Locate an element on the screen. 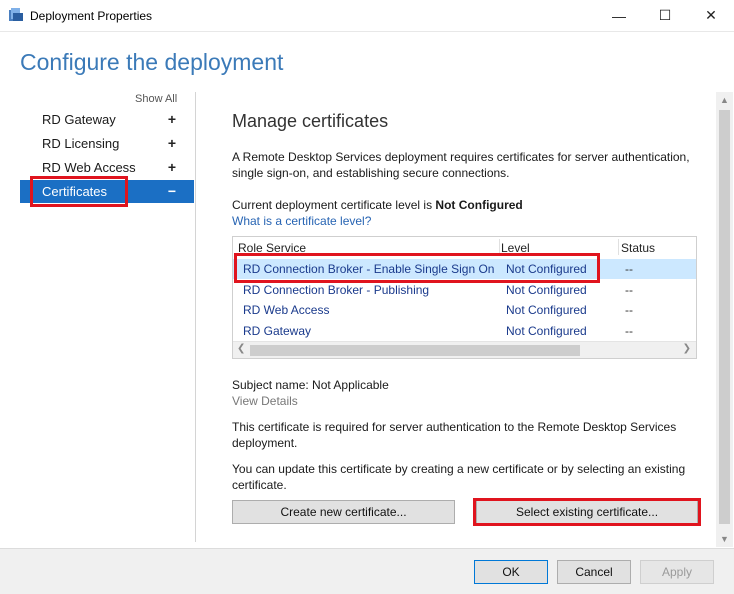 Image resolution: width=734 pixels, height=594 pixels. nav-item-rd-licensing: RD Licensing + is located at coordinates (107, 143).